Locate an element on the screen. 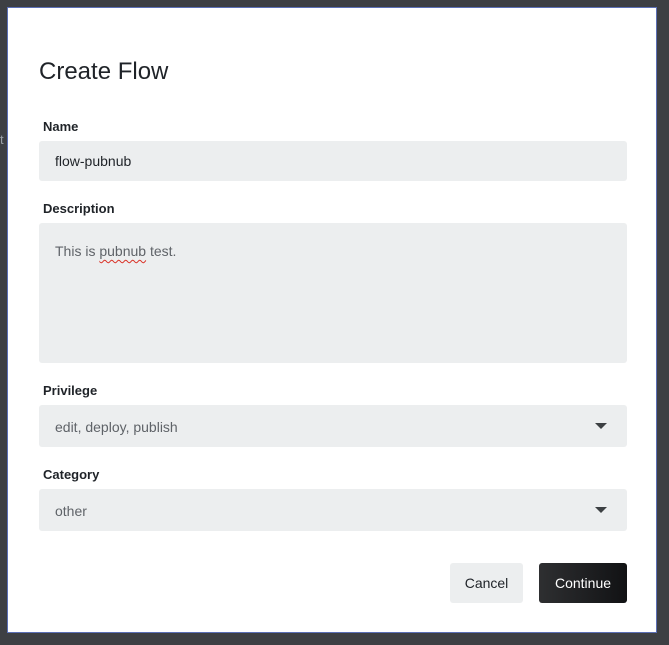 This screenshot has height=645, width=669. category-selected-value: other is located at coordinates (71, 511).